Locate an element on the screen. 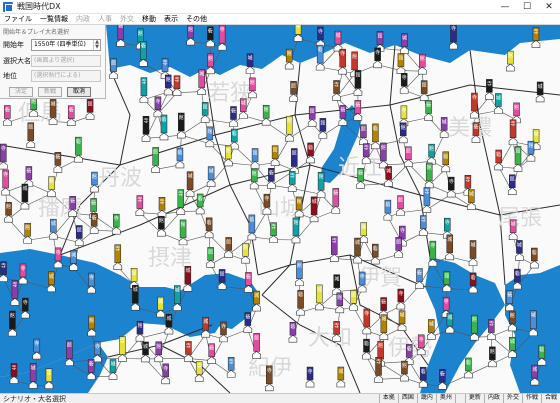 Image resolution: width=560 pixels, height=403 pixels. confirm-button: 決定 is located at coordinates (21, 92).